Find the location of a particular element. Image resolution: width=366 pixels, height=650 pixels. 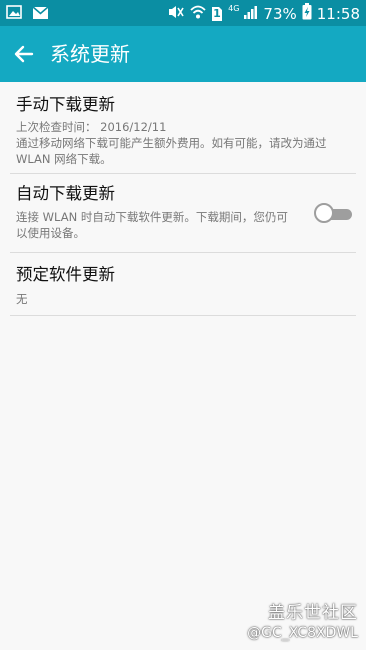

auto-download-title: 自动下载更新 is located at coordinates (65, 193).